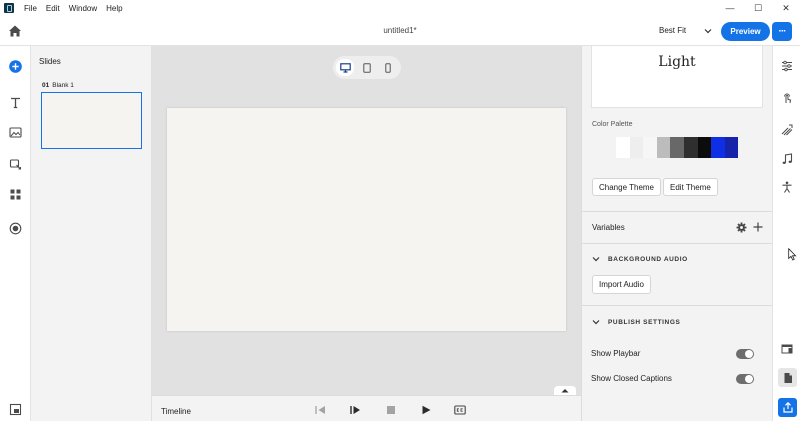 This screenshot has width=800, height=421. What do you see at coordinates (15, 409) in the screenshot?
I see `panel-toggle-icon` at bounding box center [15, 409].